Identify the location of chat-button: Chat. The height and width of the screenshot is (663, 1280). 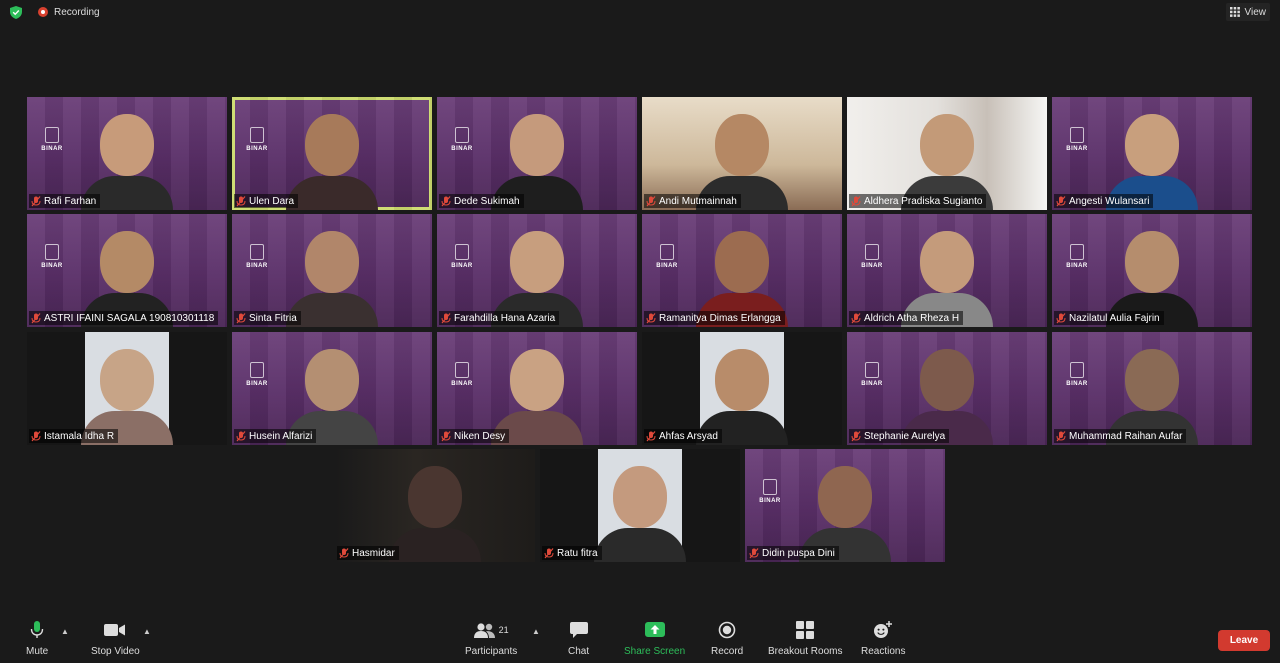
(578, 638).